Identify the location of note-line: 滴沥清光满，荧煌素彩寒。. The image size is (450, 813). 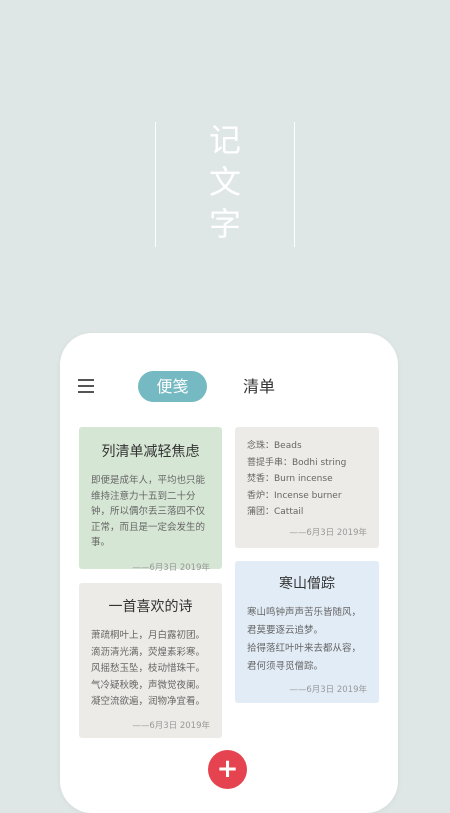
(148, 652).